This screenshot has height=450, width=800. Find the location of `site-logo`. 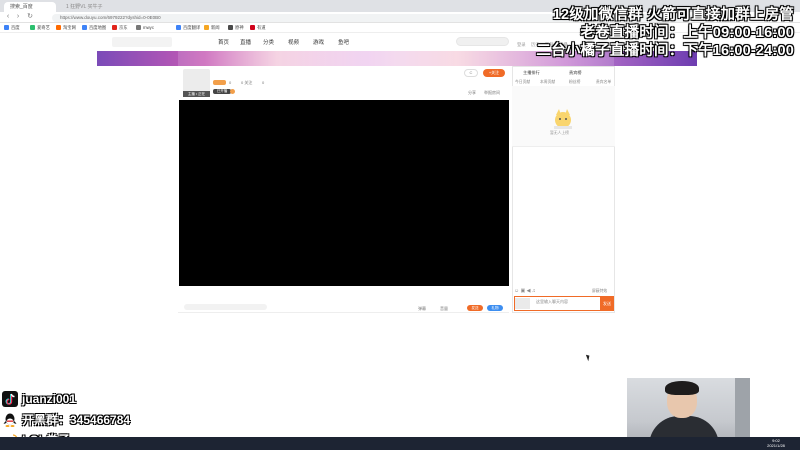

site-logo is located at coordinates (142, 42).